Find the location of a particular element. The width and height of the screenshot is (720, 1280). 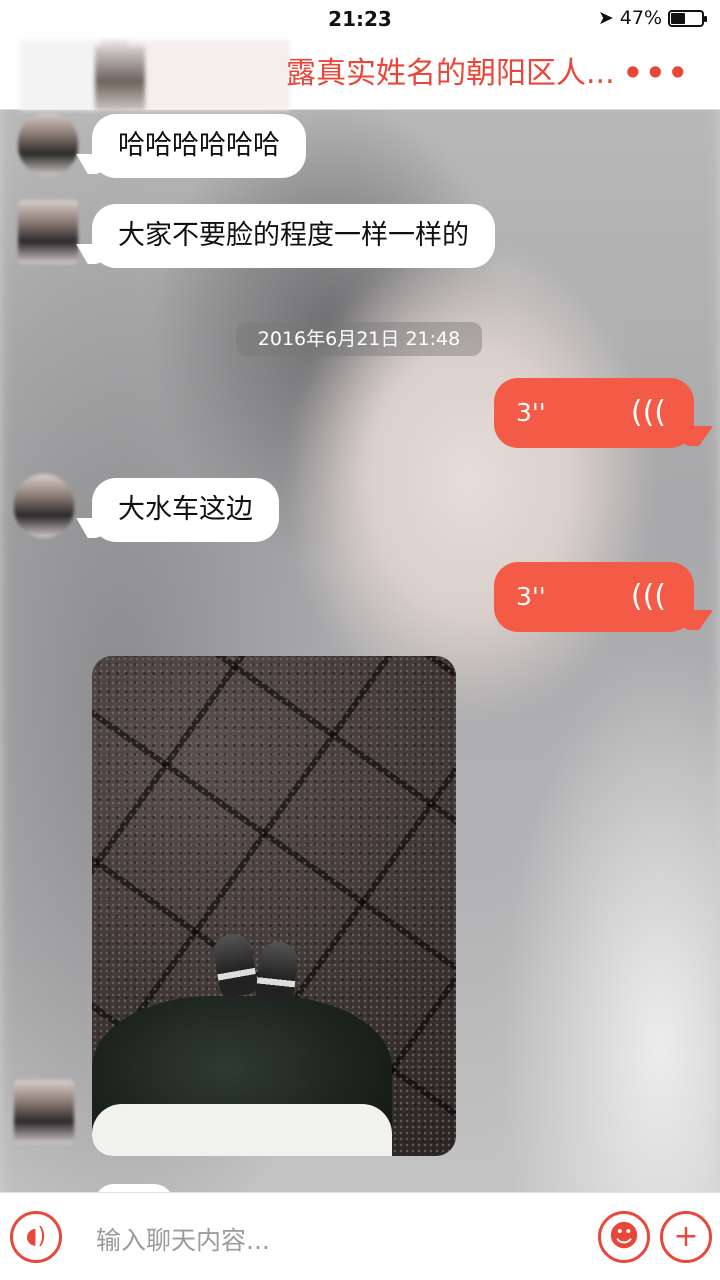

nav-bar: 露真实姓名的朝阳区人... ••• is located at coordinates (360, 74).